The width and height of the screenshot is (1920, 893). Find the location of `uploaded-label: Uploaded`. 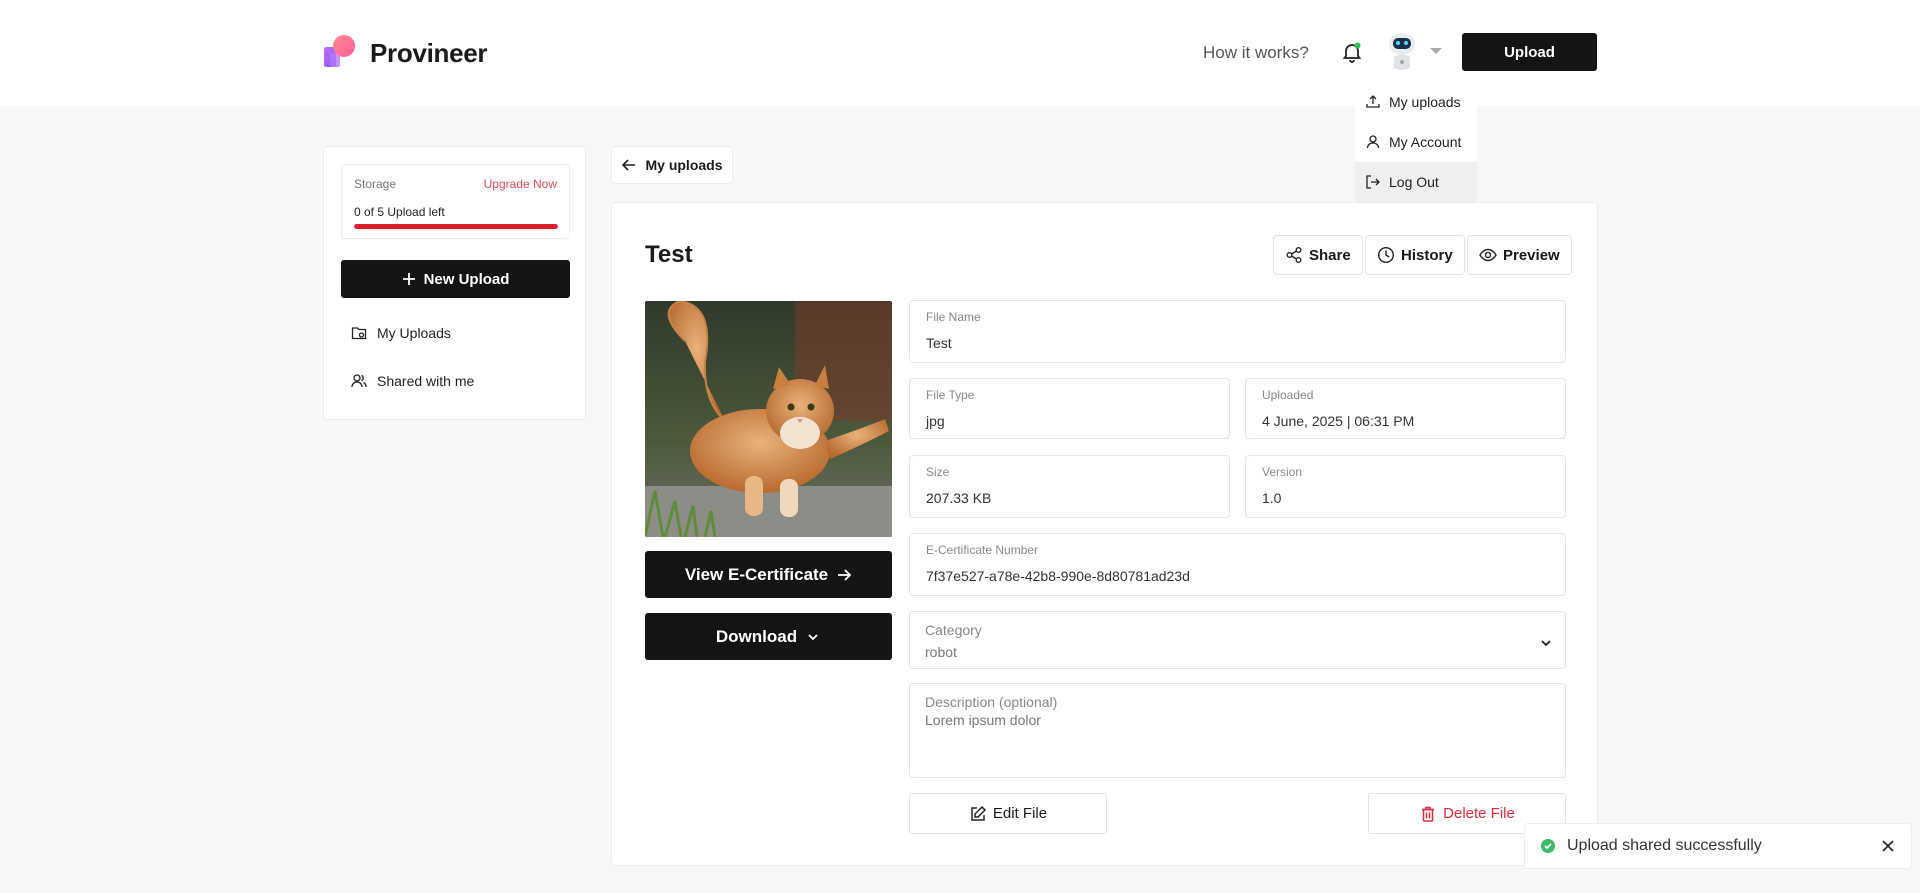

uploaded-label: Uploaded is located at coordinates (1288, 395).